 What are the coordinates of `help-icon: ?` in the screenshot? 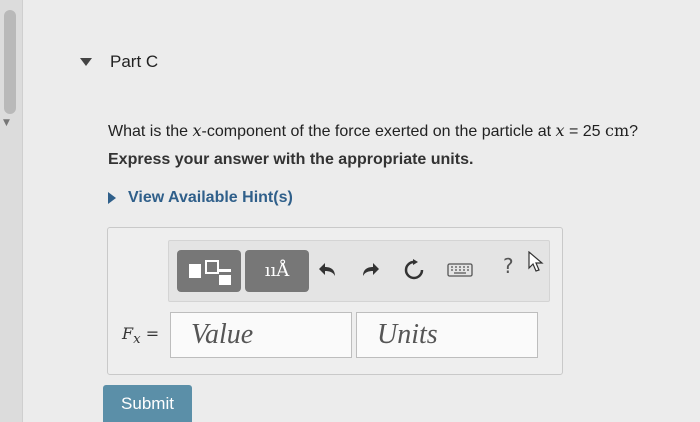 It's located at (508, 266).